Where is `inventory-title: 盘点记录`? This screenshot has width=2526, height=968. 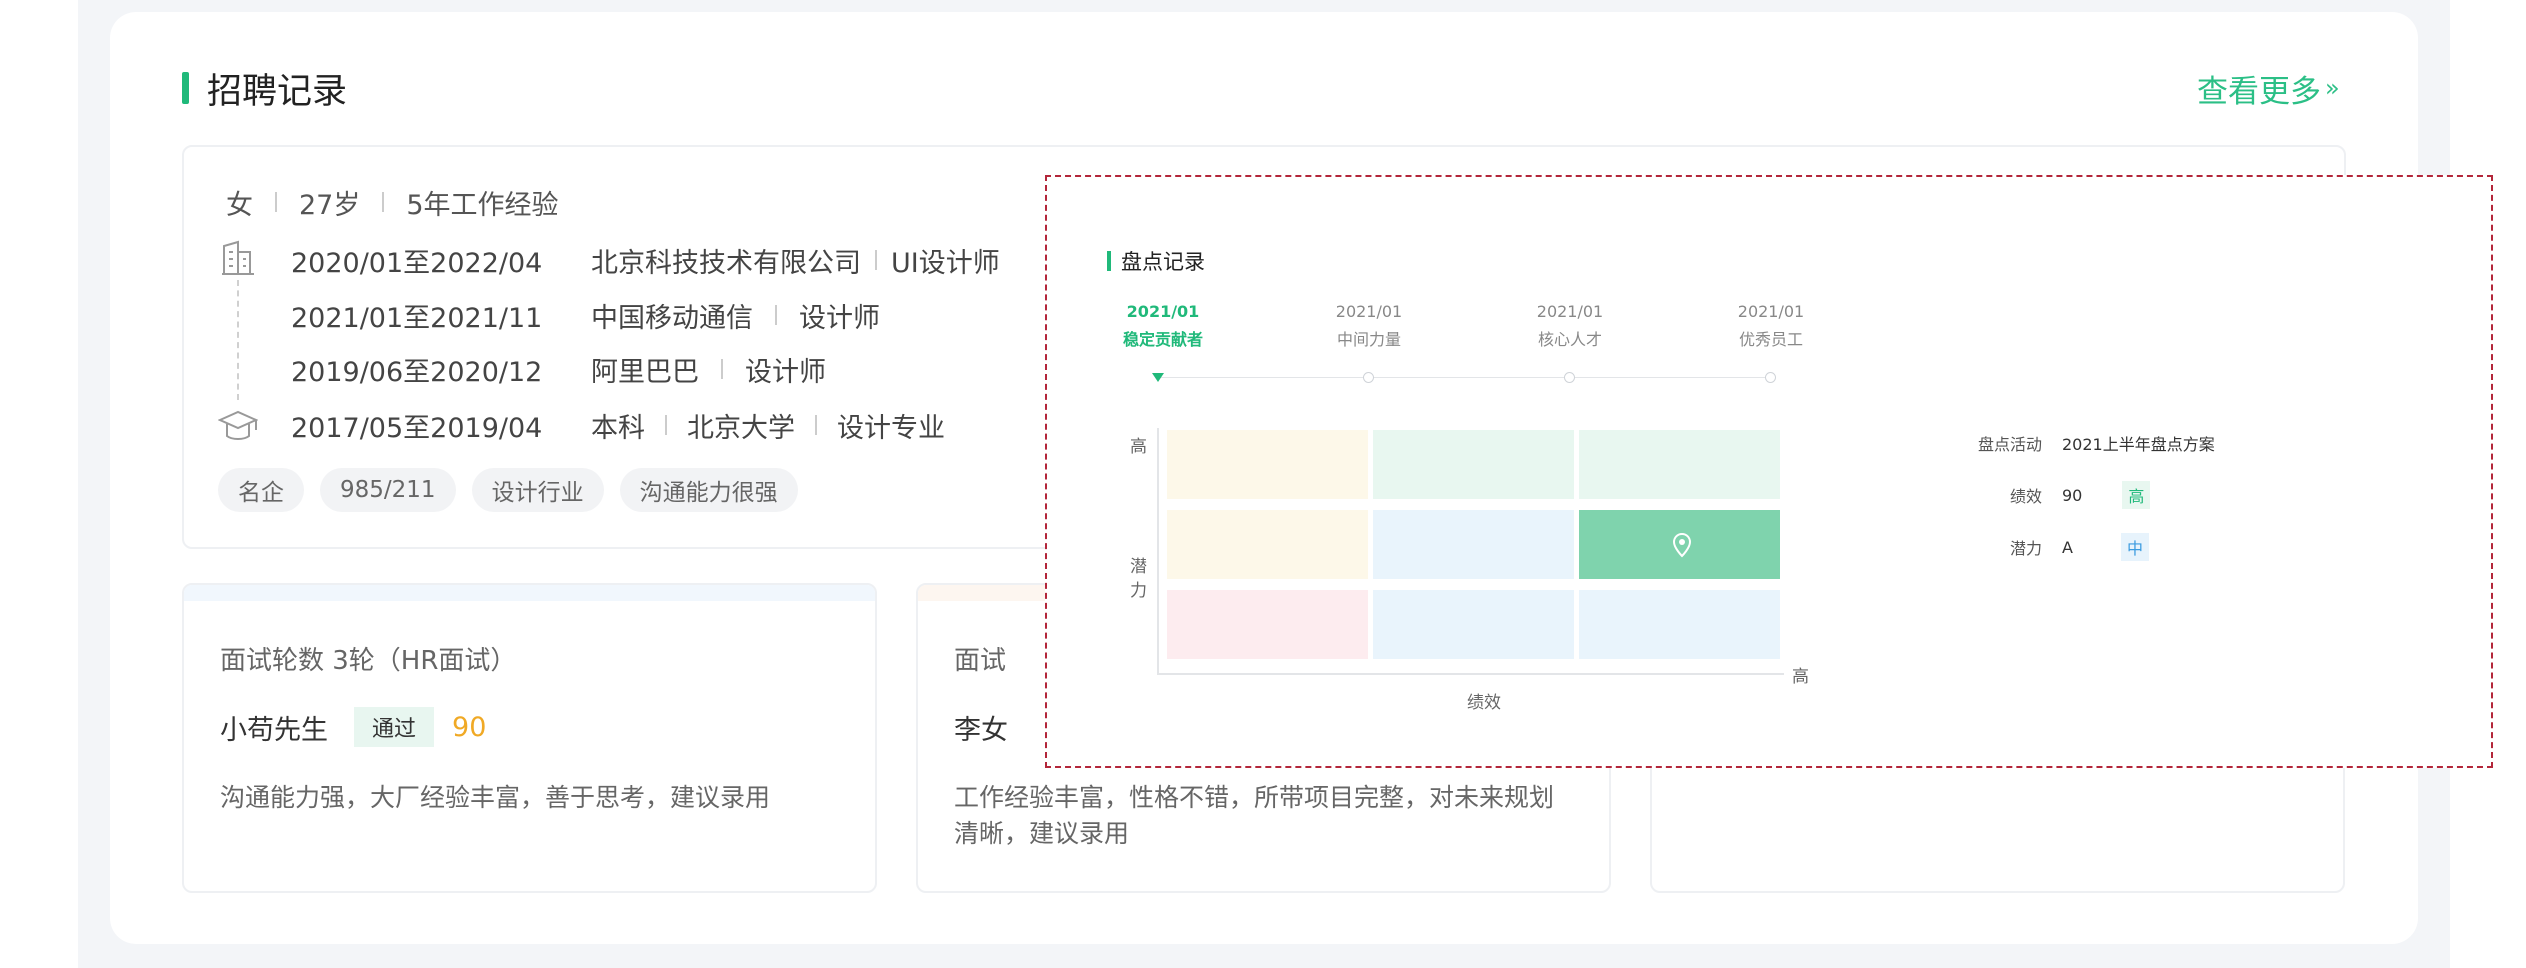
inventory-title: 盘点记录 is located at coordinates (1163, 262).